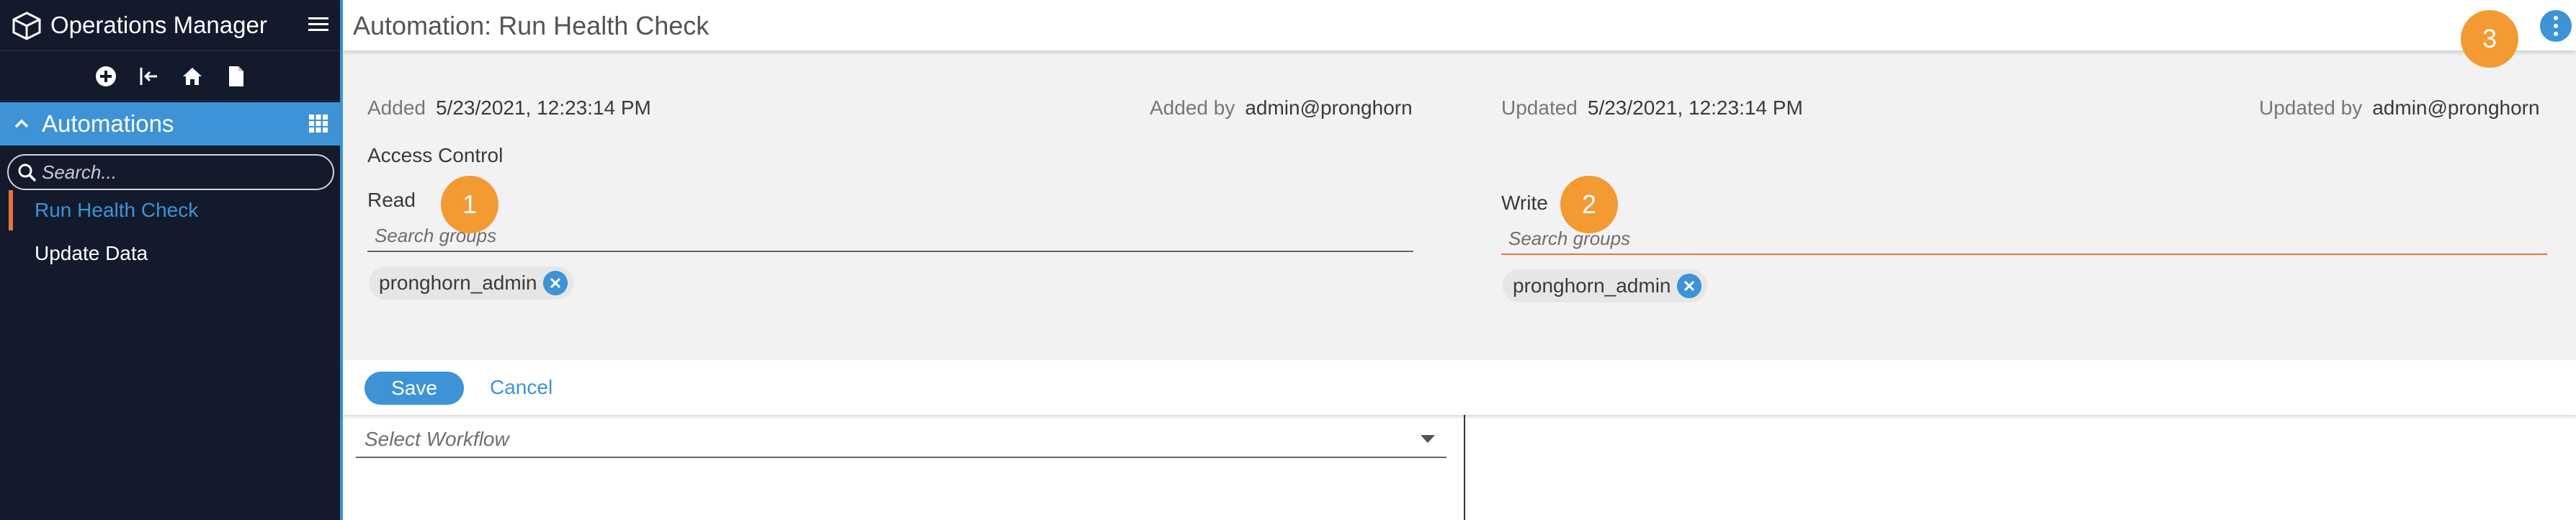 The height and width of the screenshot is (520, 2576). What do you see at coordinates (318, 123) in the screenshot?
I see `grid-view-icon` at bounding box center [318, 123].